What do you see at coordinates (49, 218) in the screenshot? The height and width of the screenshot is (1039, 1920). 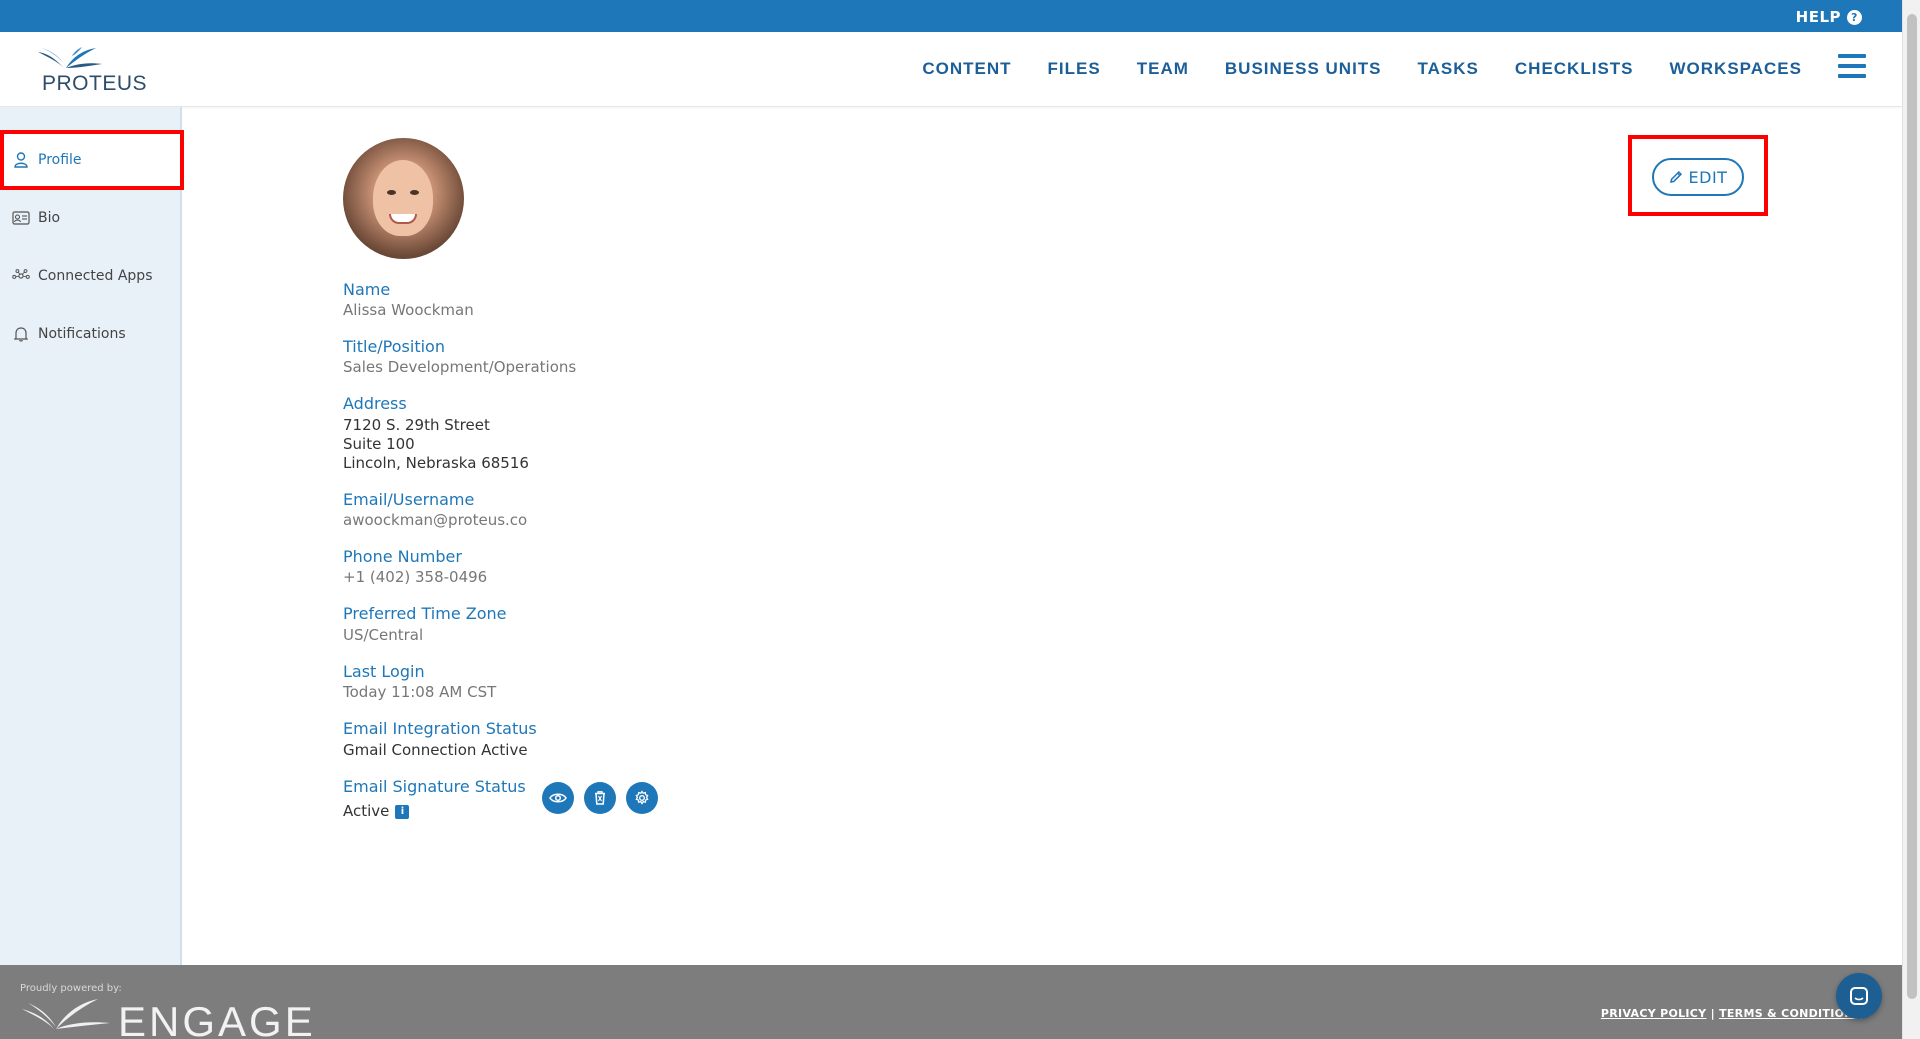 I see `sidebar-item-label: Bio` at bounding box center [49, 218].